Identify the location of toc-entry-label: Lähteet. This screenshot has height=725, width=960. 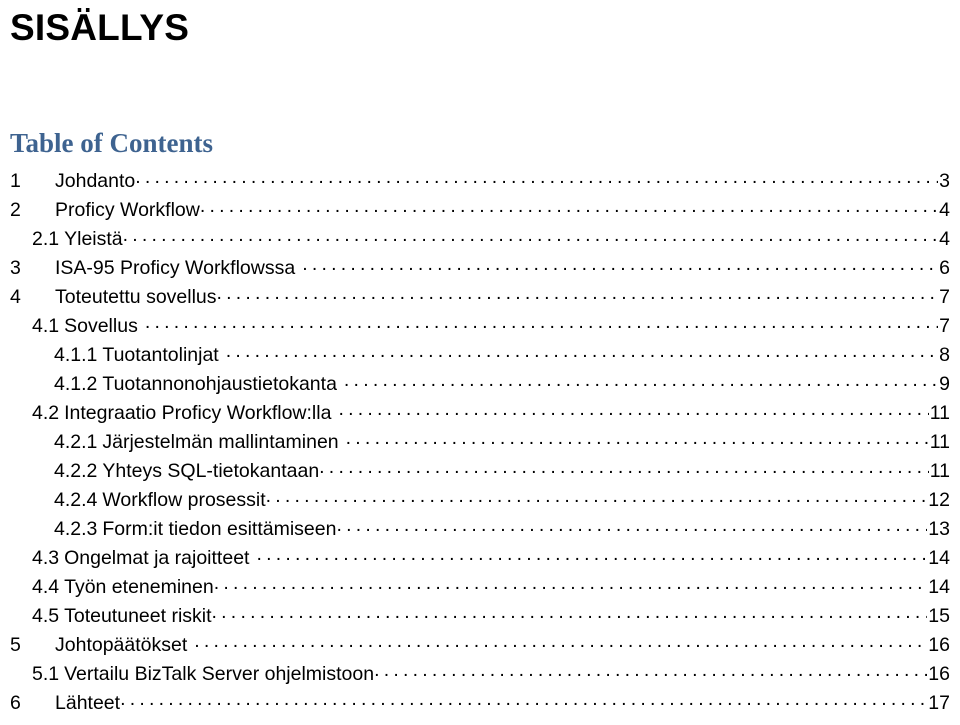
(88, 703).